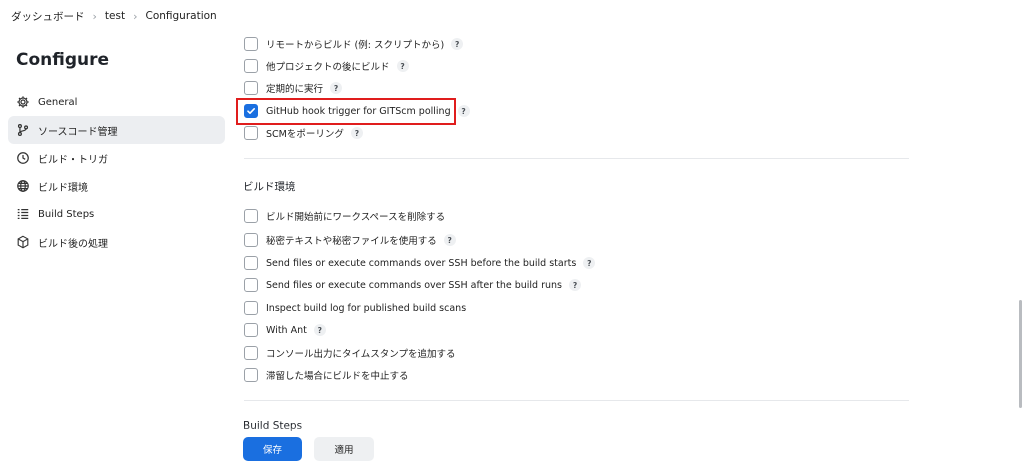  What do you see at coordinates (23, 130) in the screenshot?
I see `branch-icon` at bounding box center [23, 130].